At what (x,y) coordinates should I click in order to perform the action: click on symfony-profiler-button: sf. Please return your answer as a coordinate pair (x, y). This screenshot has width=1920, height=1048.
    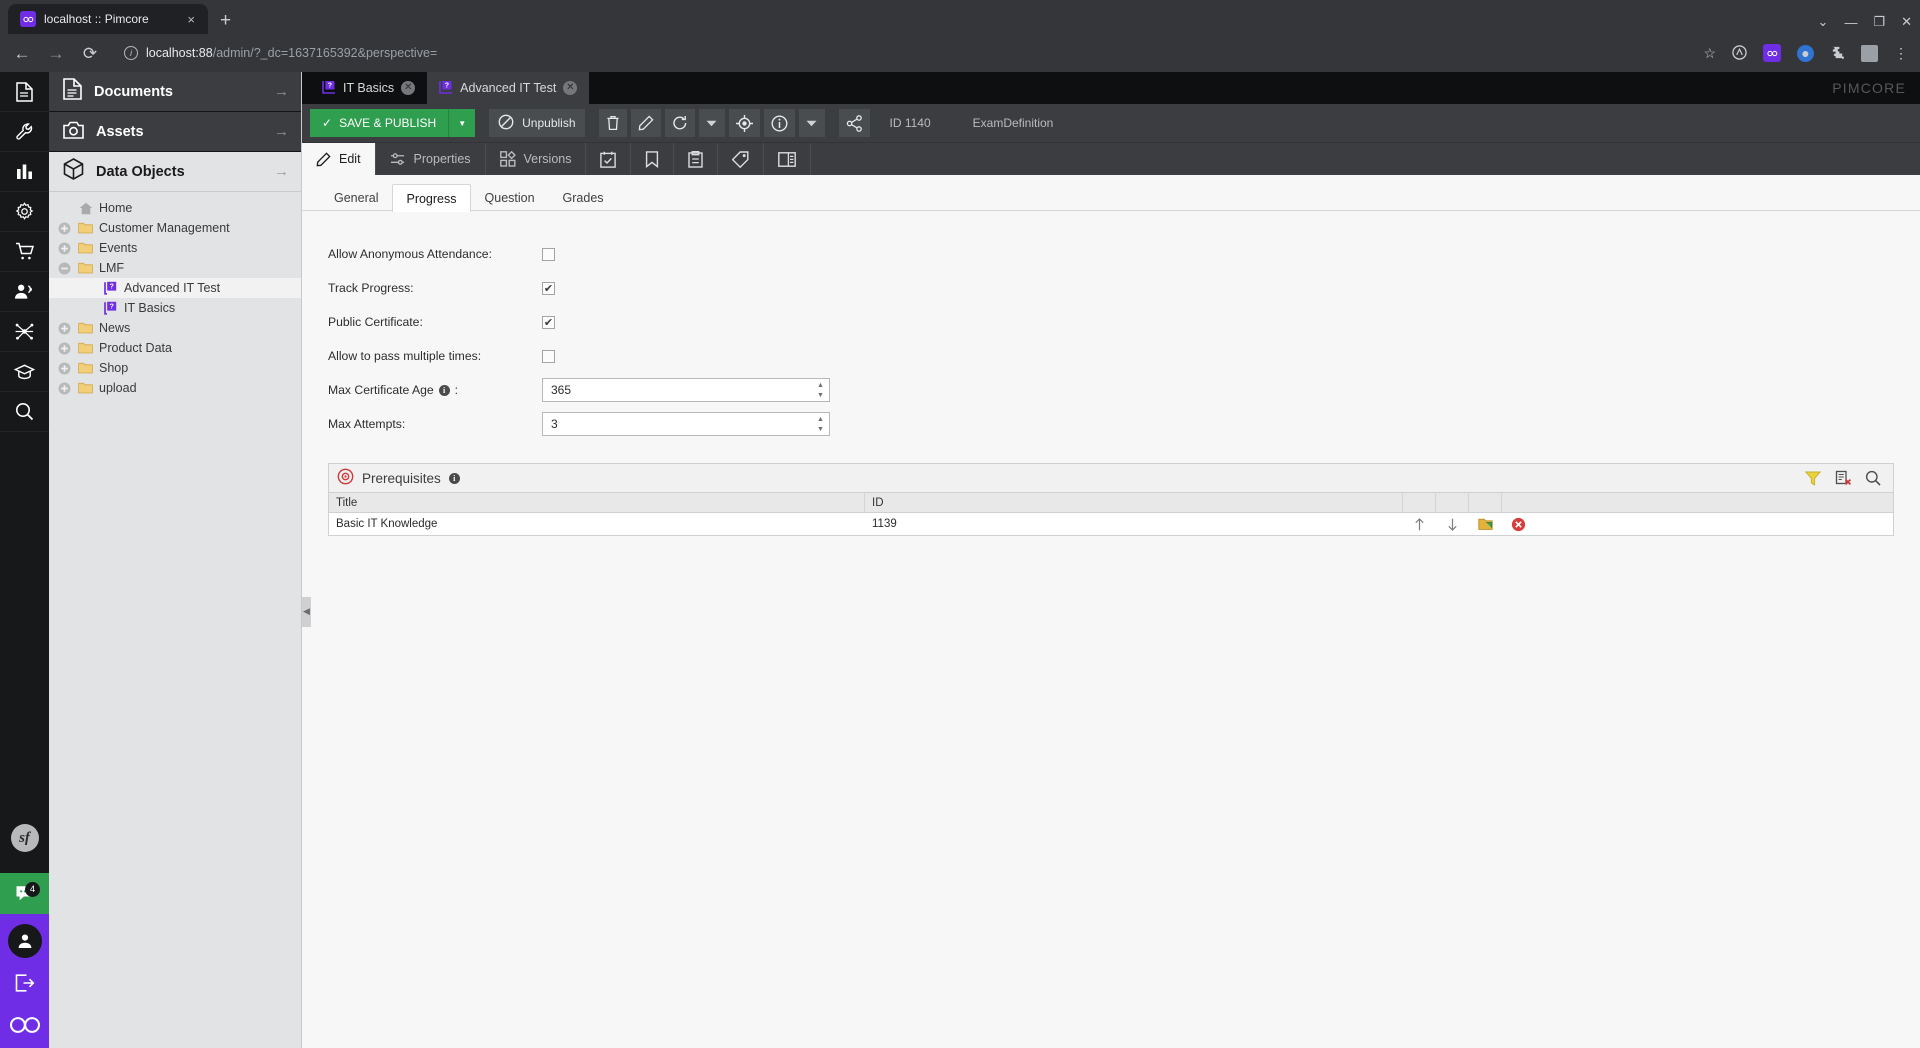
    Looking at the image, I should click on (24, 838).